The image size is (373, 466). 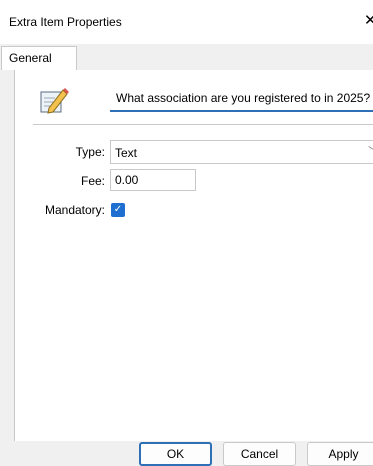 I want to click on type-select: Text ﹀, so click(x=241, y=152).